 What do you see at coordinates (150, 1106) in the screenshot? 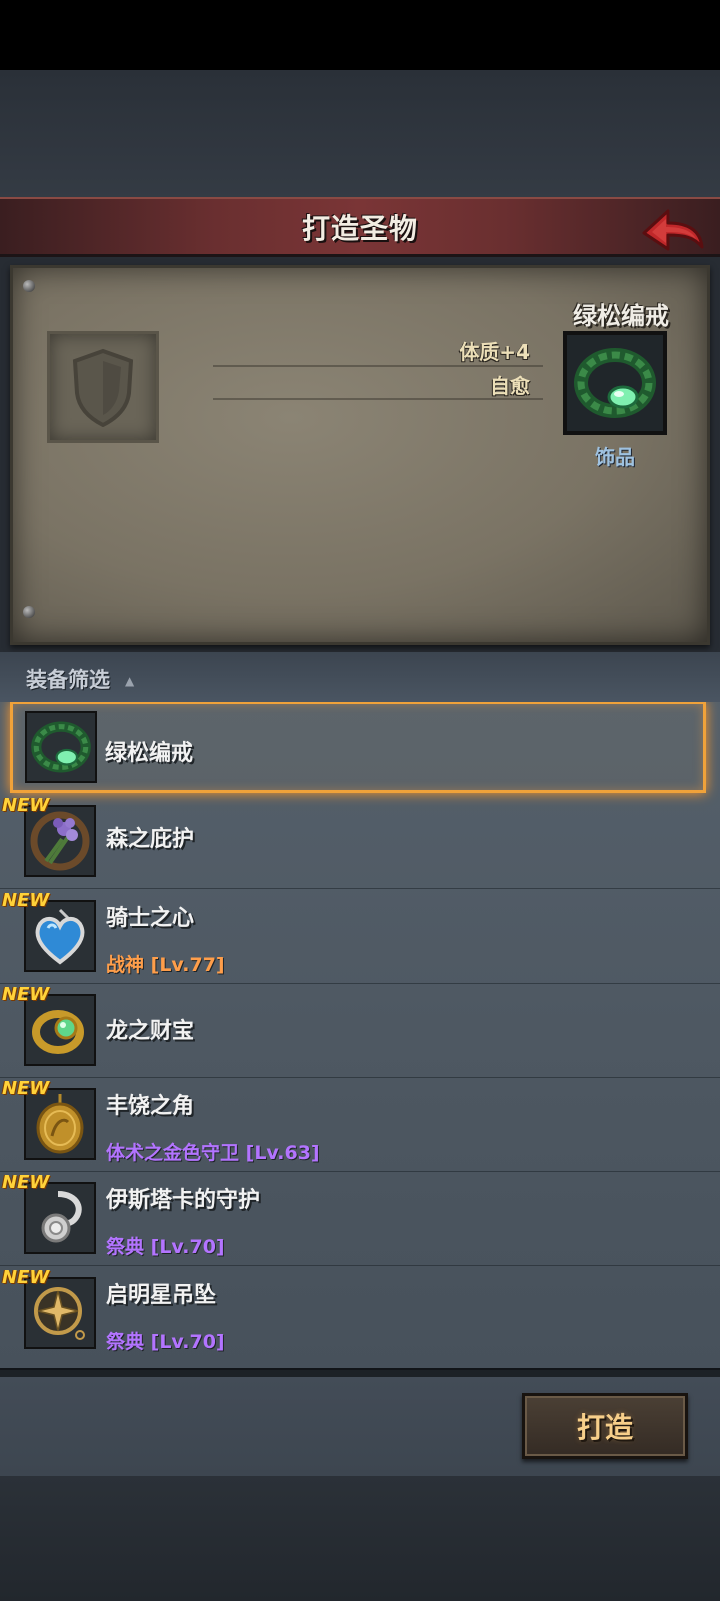
I see `item-name: 丰饶之角` at bounding box center [150, 1106].